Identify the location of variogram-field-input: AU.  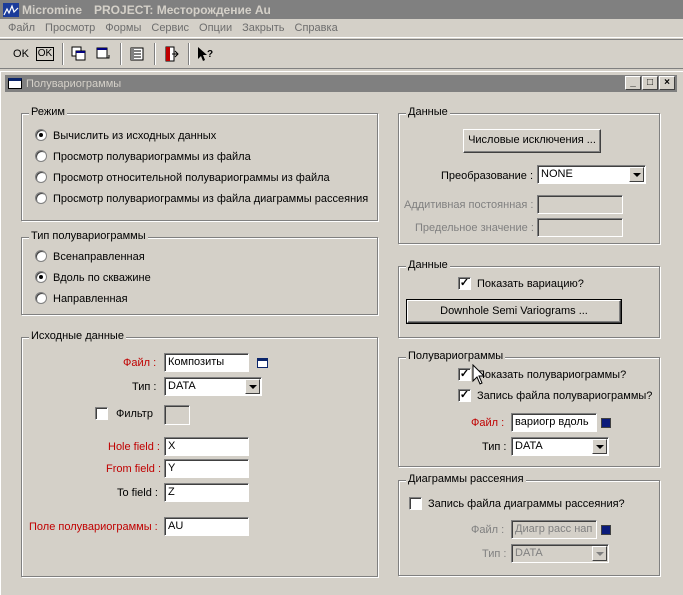
(206, 526).